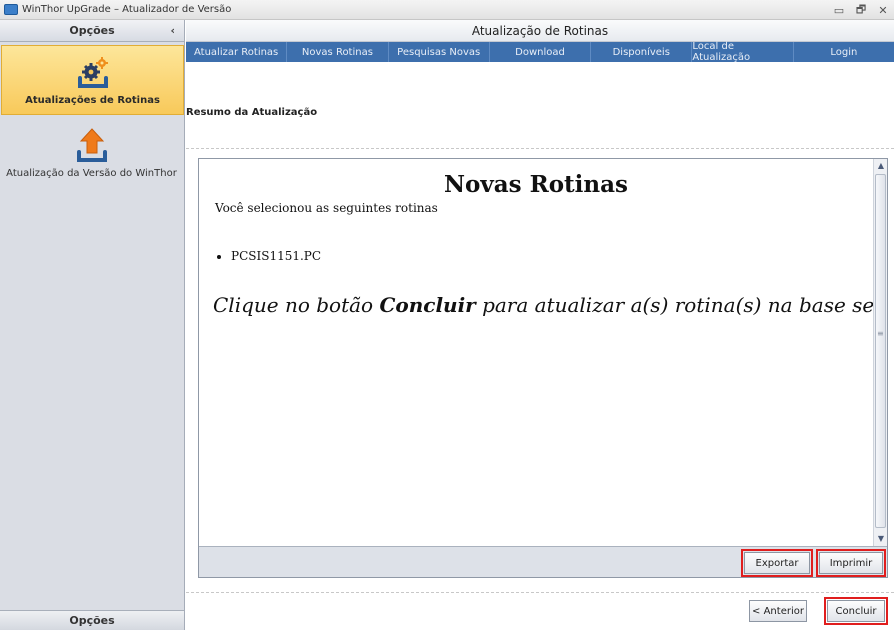 This screenshot has width=894, height=630. Describe the element at coordinates (839, 10) in the screenshot. I see `minimize-icon: ▭` at that location.